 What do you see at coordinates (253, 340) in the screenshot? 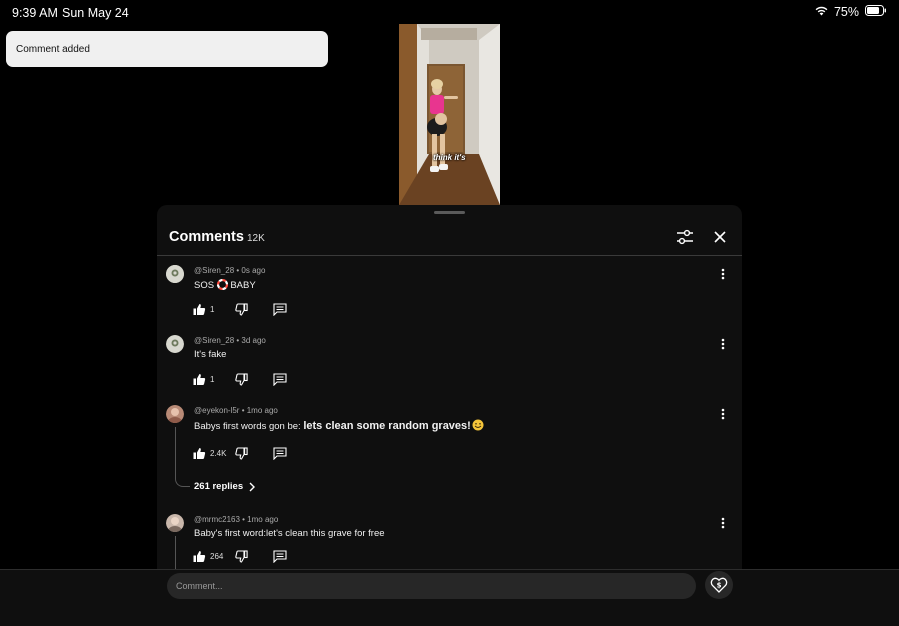
I see `comment-age: 3d ago` at bounding box center [253, 340].